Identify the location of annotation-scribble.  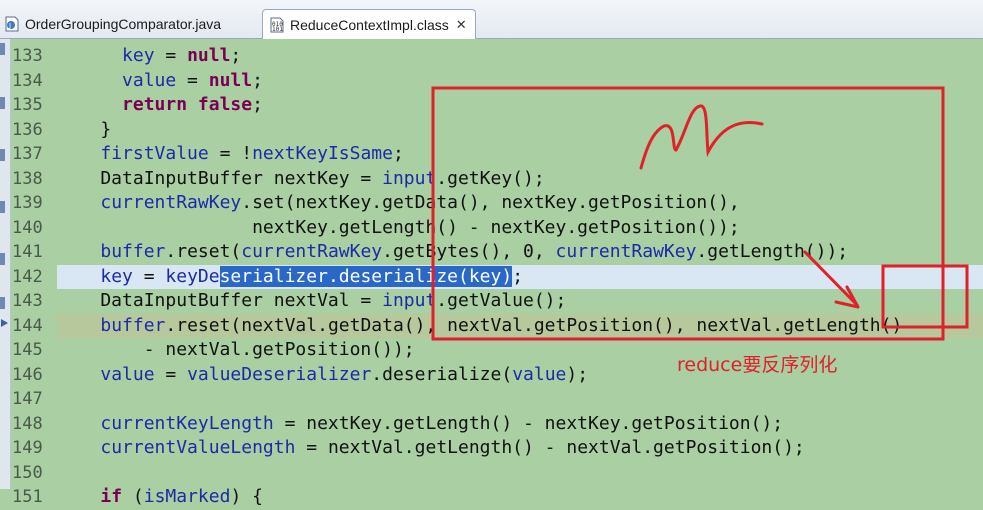
(701, 137).